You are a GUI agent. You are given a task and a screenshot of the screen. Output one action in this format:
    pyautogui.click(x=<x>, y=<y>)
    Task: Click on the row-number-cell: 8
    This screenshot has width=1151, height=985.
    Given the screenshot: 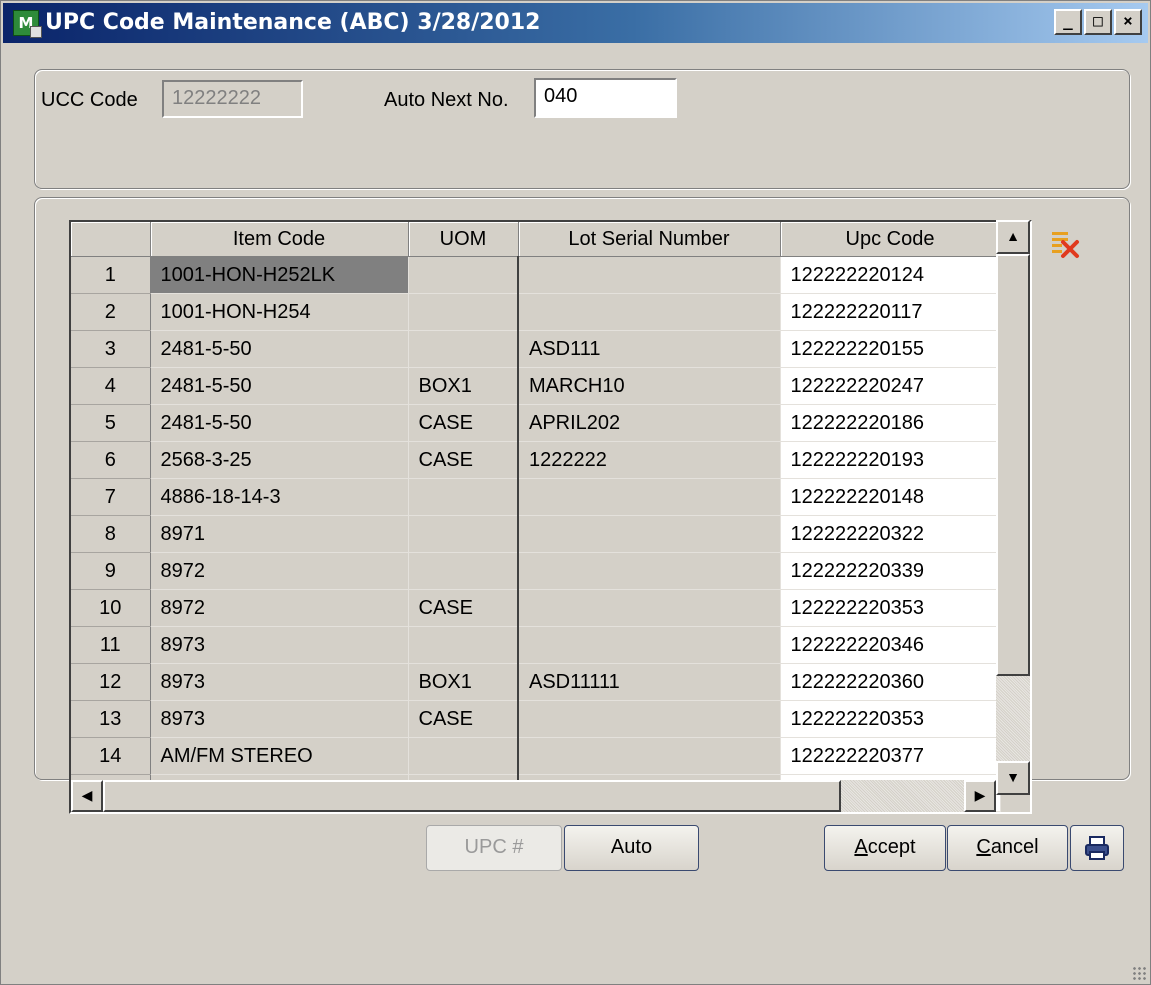 What is the action you would take?
    pyautogui.click(x=111, y=534)
    